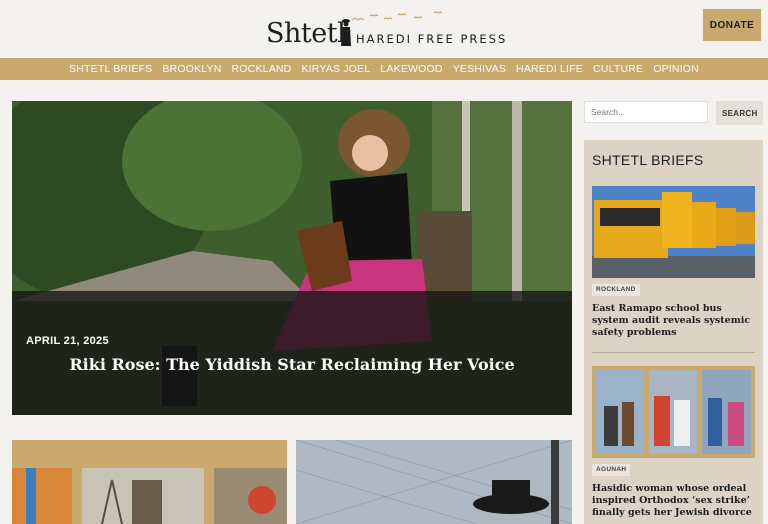 The image size is (768, 524). Describe the element at coordinates (432, 39) in the screenshot. I see `logo-tagline: HAREDI FREE PRESS` at that location.